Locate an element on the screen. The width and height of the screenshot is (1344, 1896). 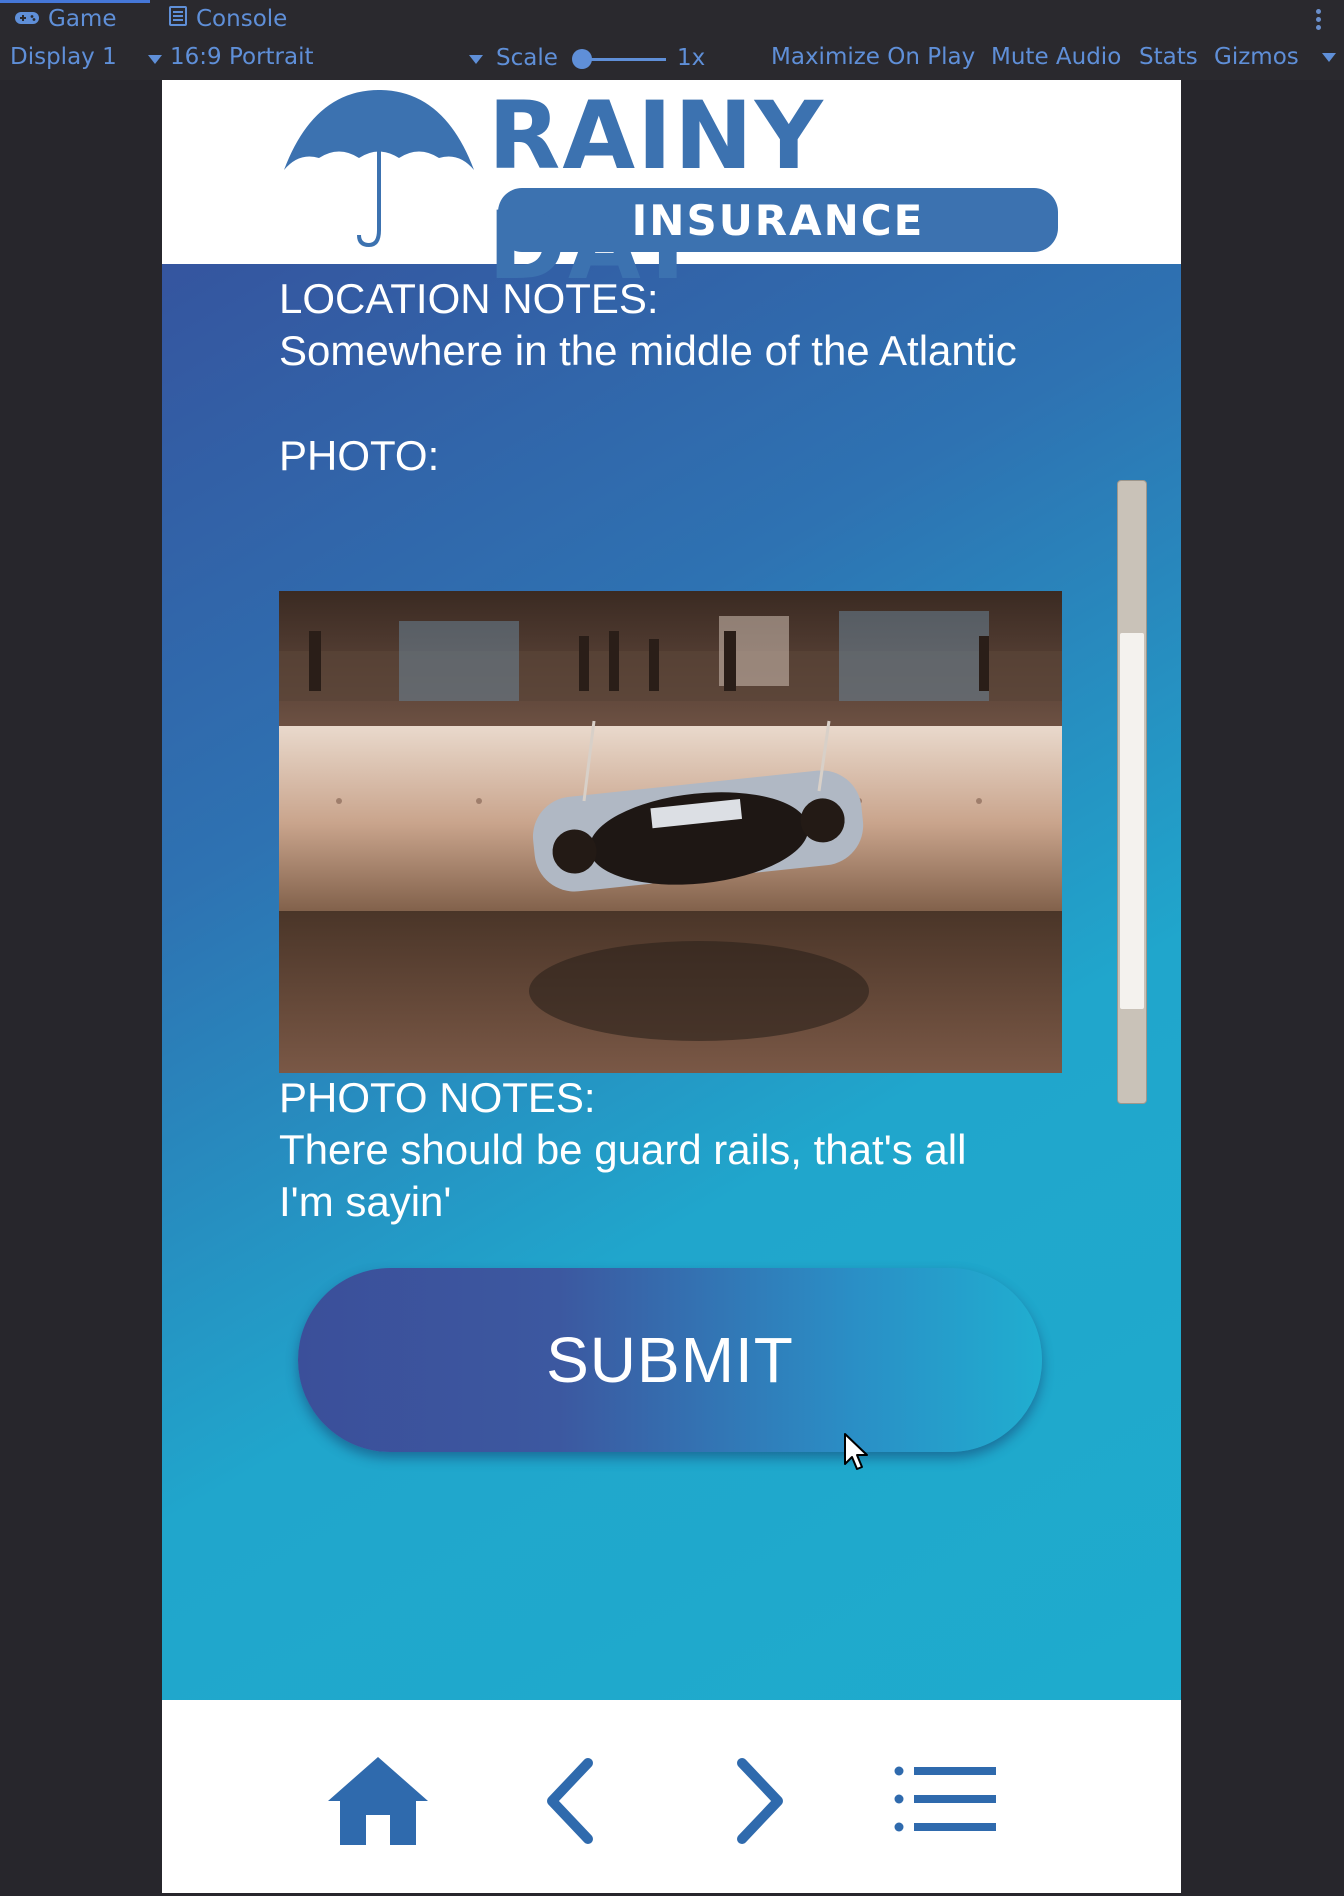
gizmos-toggle: Gizmos is located at coordinates (1275, 57).